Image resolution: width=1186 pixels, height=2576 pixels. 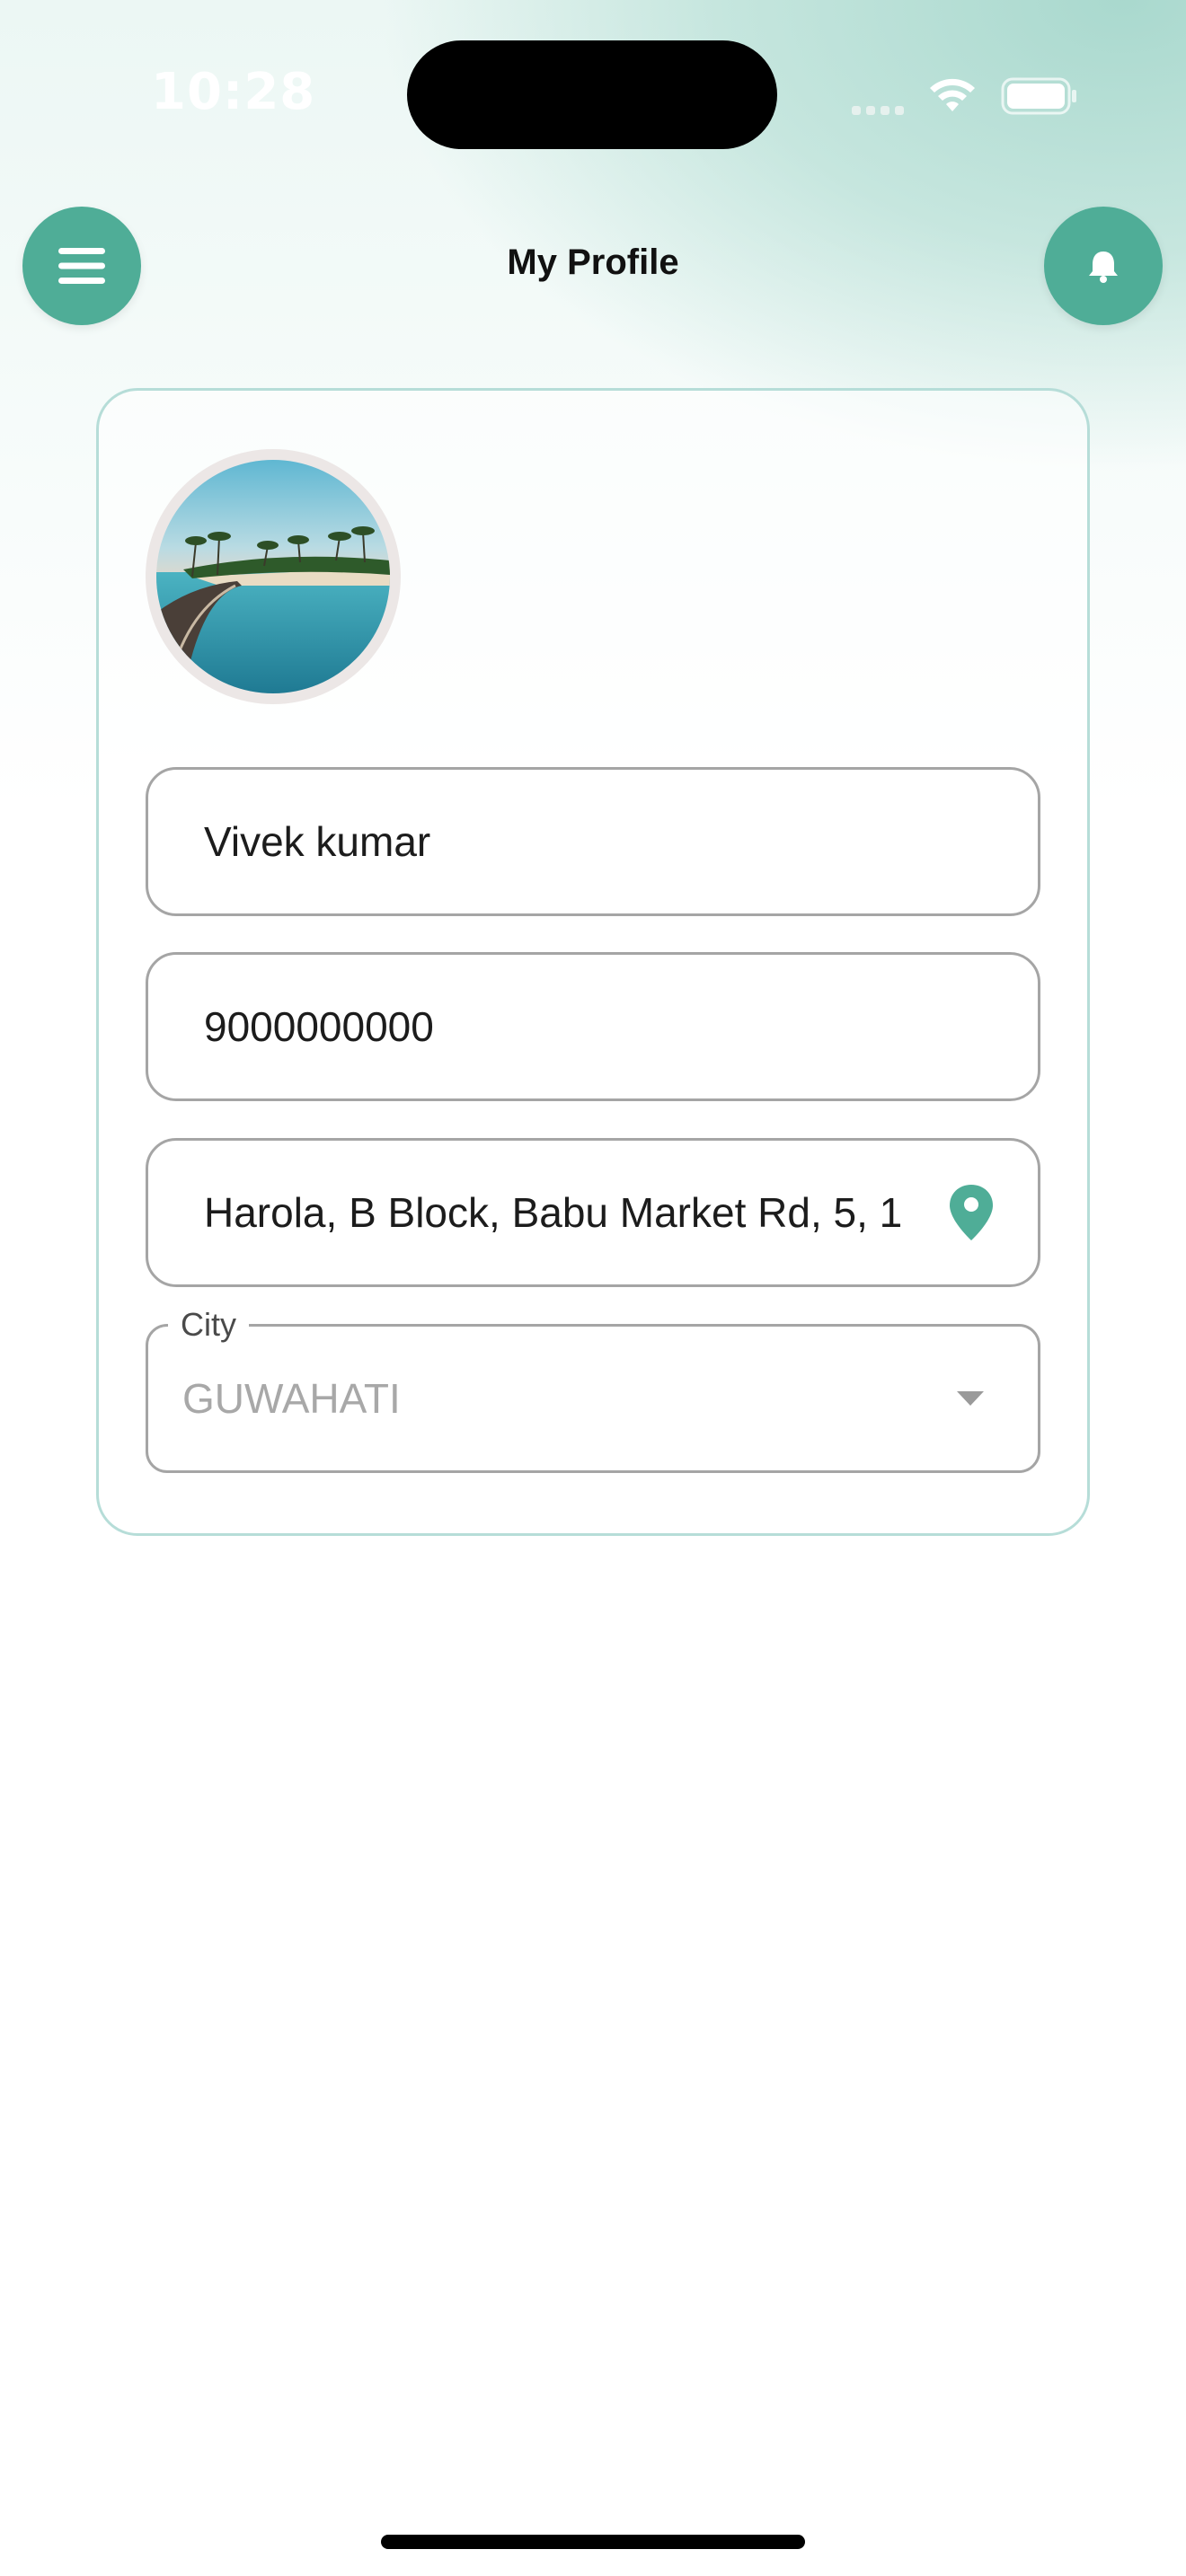 I want to click on bell-icon, so click(x=1103, y=267).